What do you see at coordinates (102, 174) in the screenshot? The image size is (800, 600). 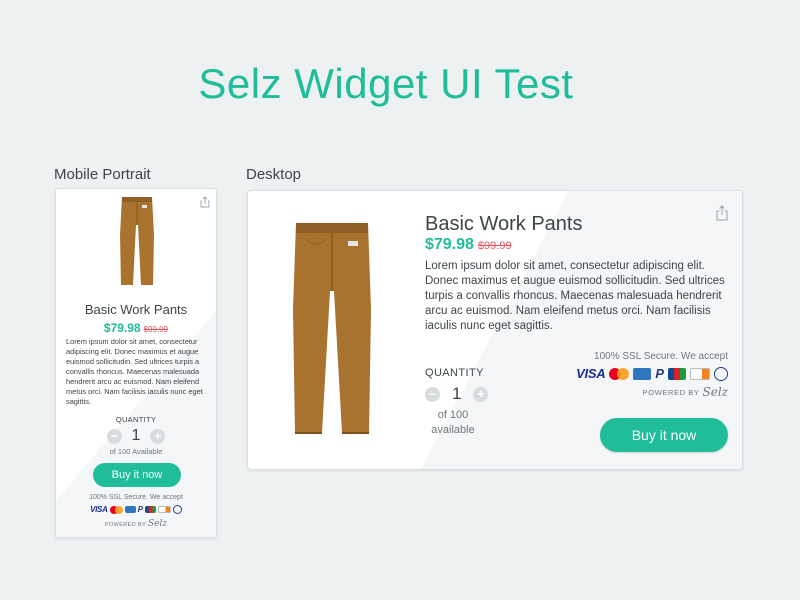 I see `mobile-portrait-label: Mobile Portrait` at bounding box center [102, 174].